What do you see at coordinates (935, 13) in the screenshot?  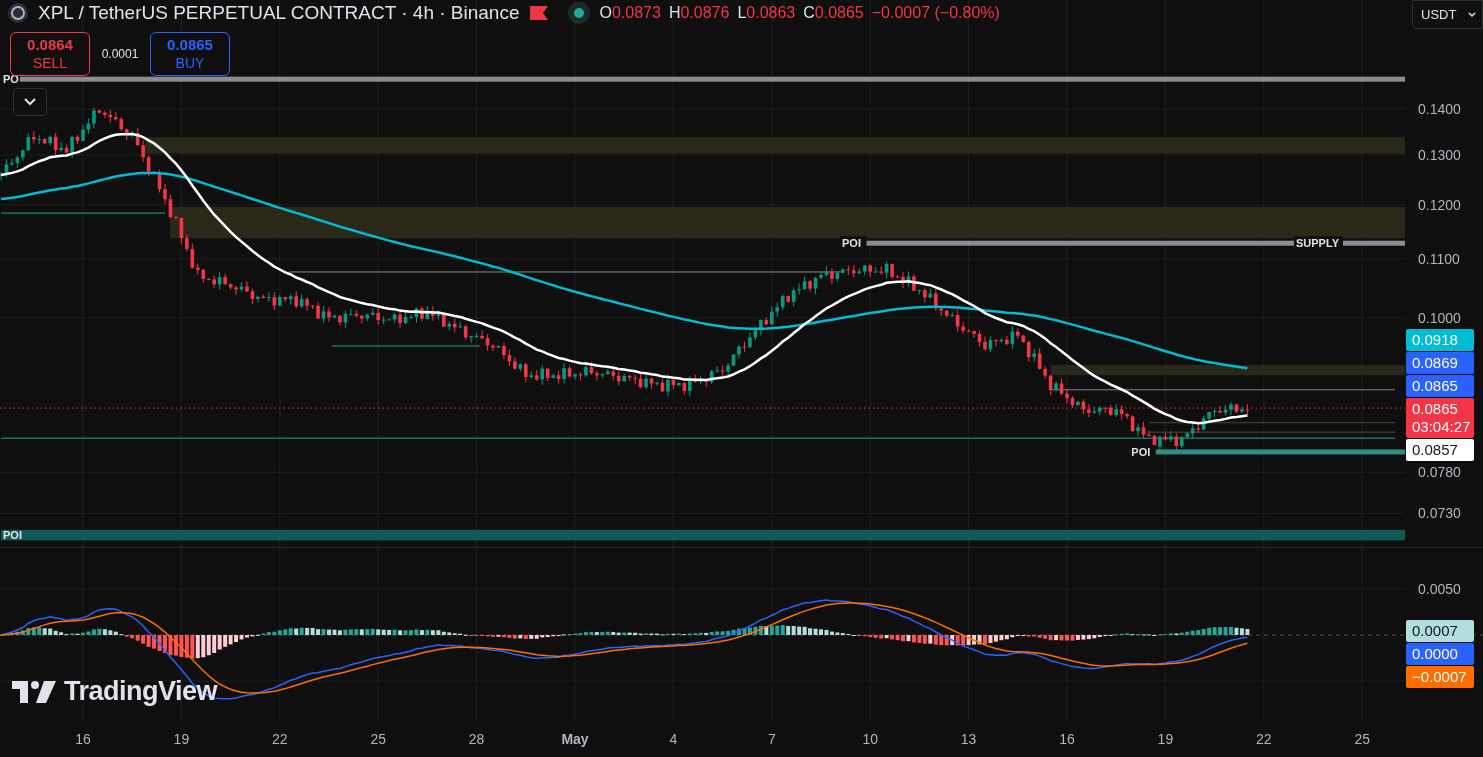 I see `price-change: −0.0007 (−0.80%)` at bounding box center [935, 13].